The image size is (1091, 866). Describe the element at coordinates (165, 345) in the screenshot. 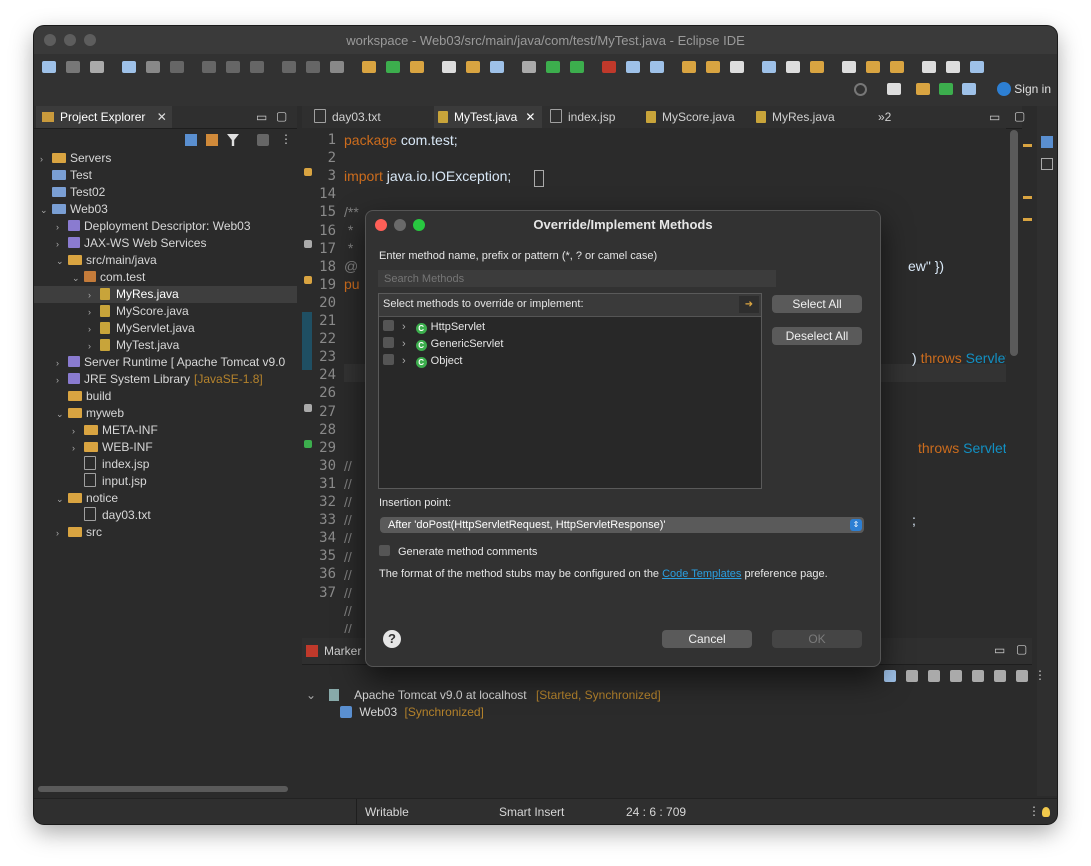

I see `tree-item: › MyTest.java` at that location.